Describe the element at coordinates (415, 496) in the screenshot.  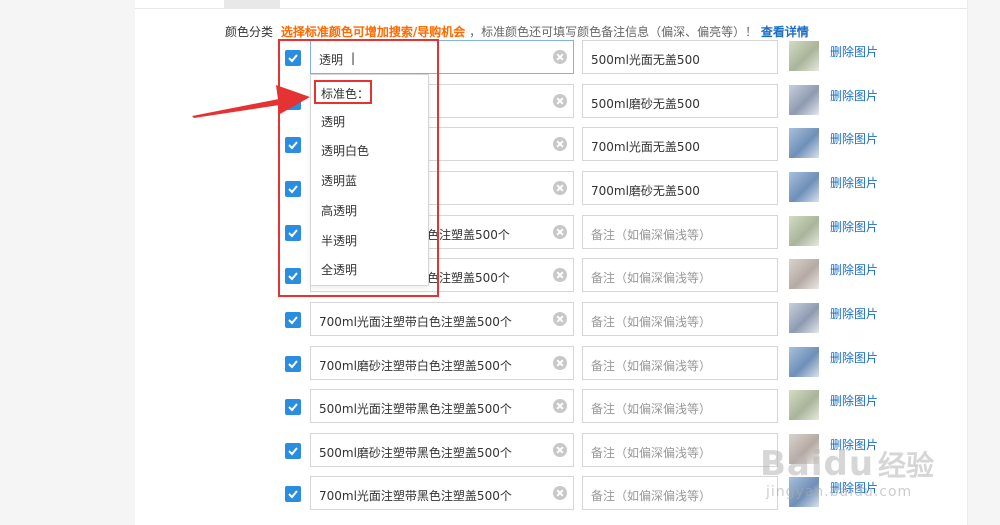
I see `color-name-value: 700ml光面注塑带黑色注塑盖500个` at that location.